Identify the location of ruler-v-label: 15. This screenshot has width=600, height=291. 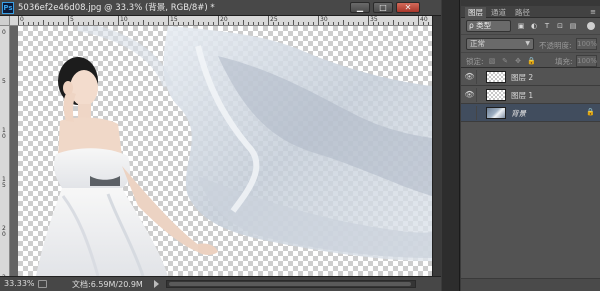
(4, 182).